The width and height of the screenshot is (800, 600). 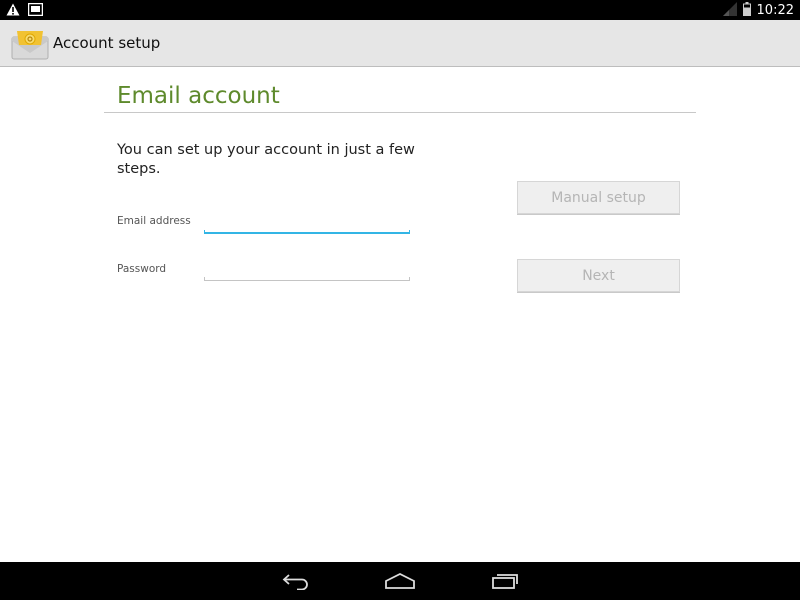 I want to click on status-right-icons: 10:22, so click(x=758, y=10).